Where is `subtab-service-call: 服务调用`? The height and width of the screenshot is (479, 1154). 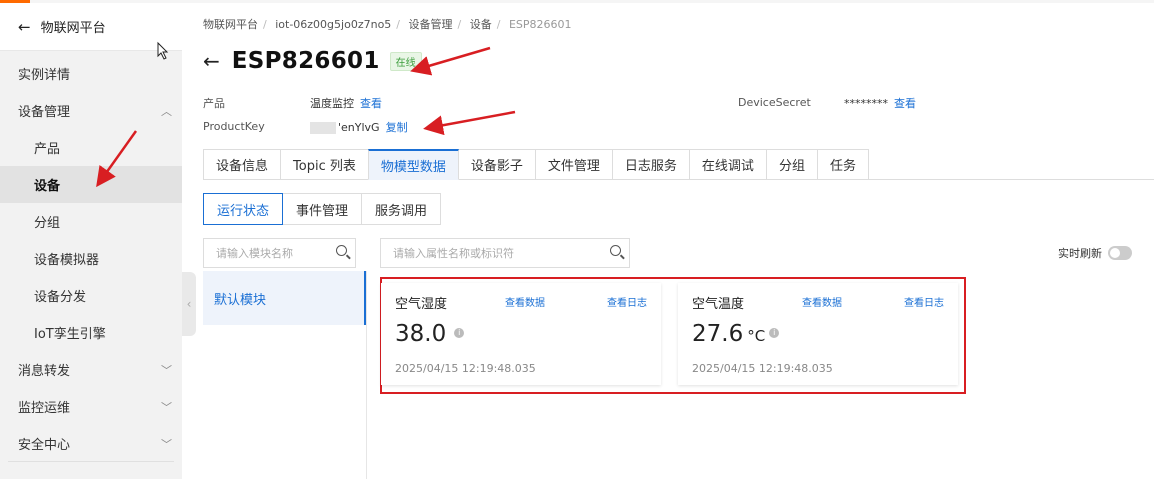 subtab-service-call: 服务调用 is located at coordinates (401, 209).